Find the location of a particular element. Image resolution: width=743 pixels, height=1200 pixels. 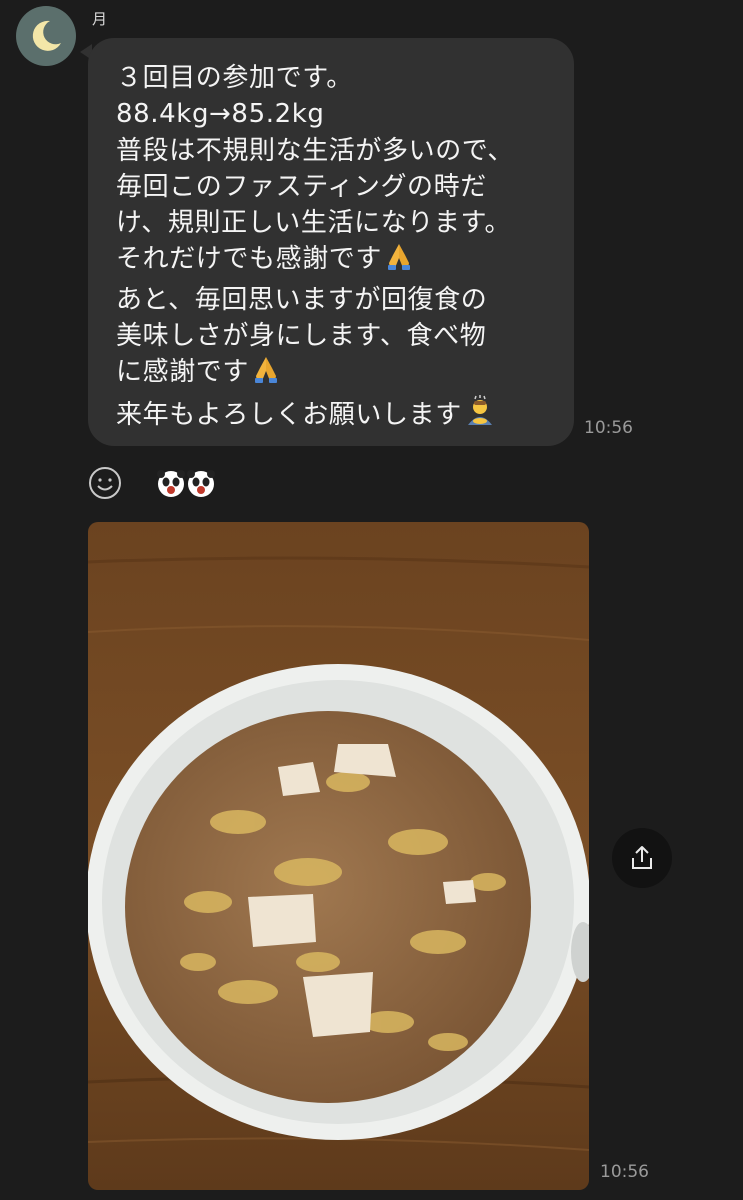

message-timestamp: 10:56 is located at coordinates (608, 428).